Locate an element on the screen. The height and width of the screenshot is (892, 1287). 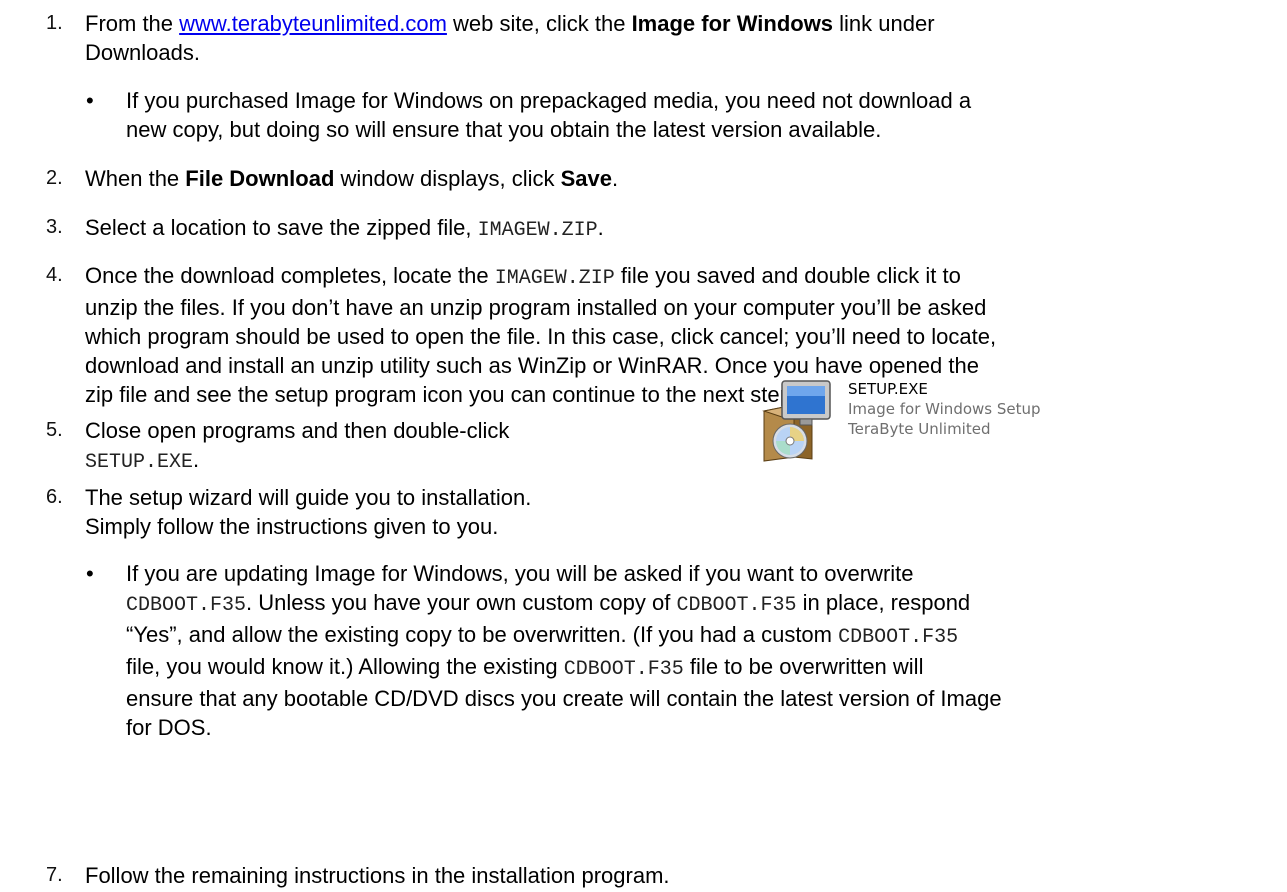
setup-filename: SETUP.EXE is located at coordinates (888, 389).